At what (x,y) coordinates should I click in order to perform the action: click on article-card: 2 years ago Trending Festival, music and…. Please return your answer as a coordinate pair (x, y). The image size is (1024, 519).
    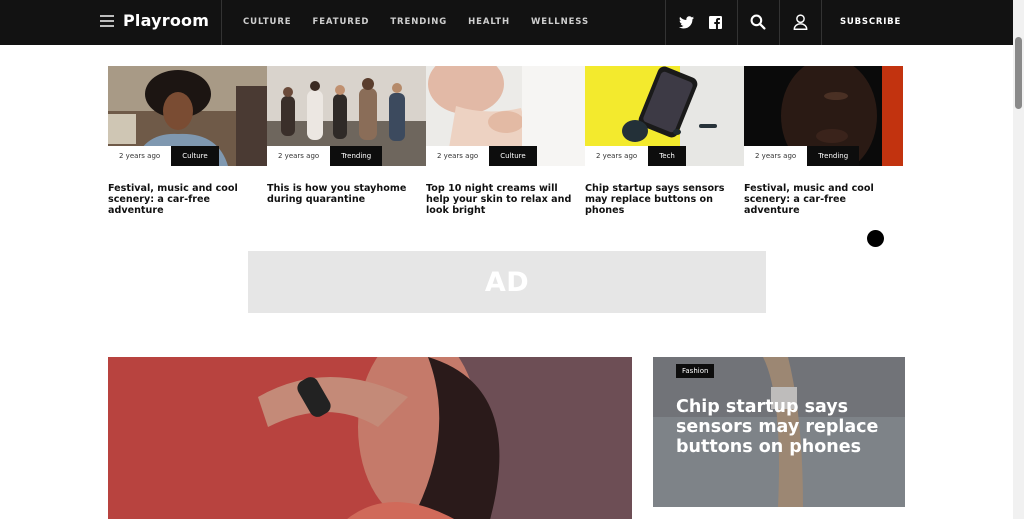
    Looking at the image, I should click on (823, 141).